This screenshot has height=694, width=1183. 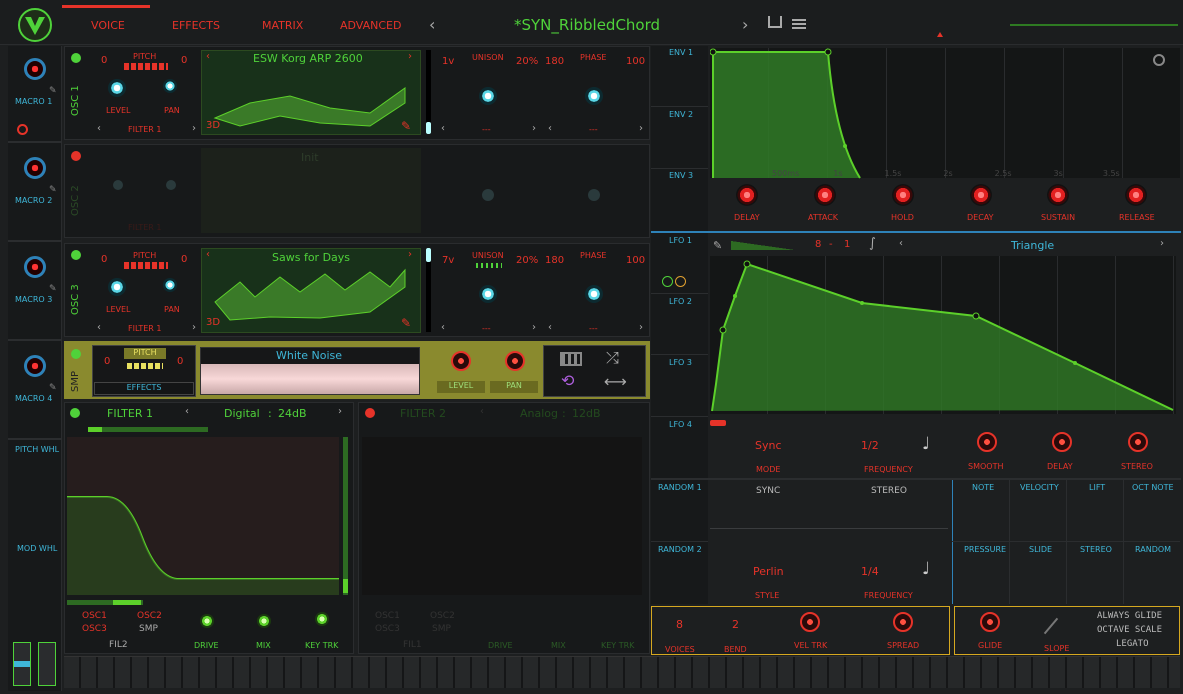 What do you see at coordinates (488, 96) in the screenshot?
I see `osc-1-unison-knob` at bounding box center [488, 96].